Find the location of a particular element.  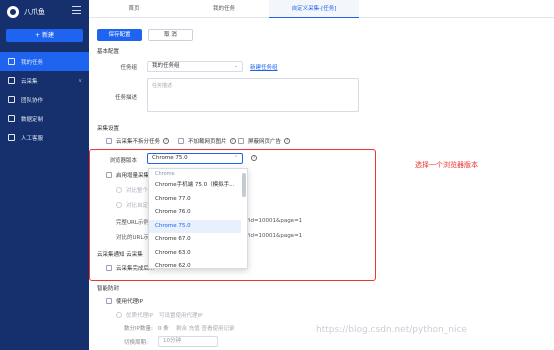

cancel-button: 取 消 is located at coordinates (170, 35).